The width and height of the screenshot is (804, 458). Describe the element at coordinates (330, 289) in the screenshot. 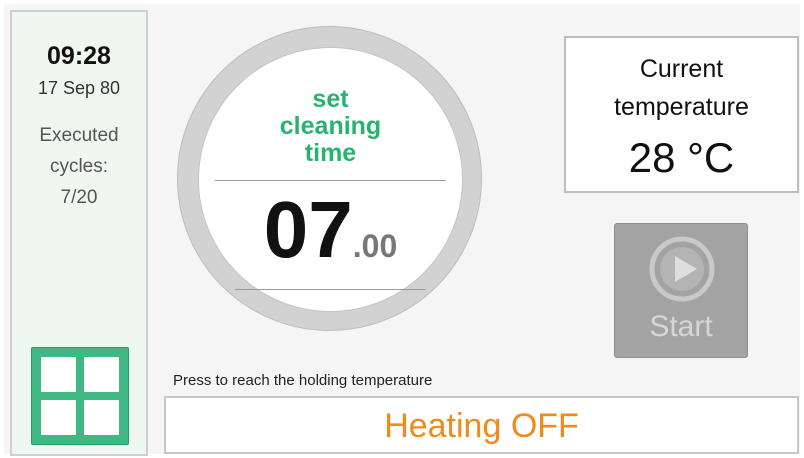

I see `dial-divider-bottom` at that location.